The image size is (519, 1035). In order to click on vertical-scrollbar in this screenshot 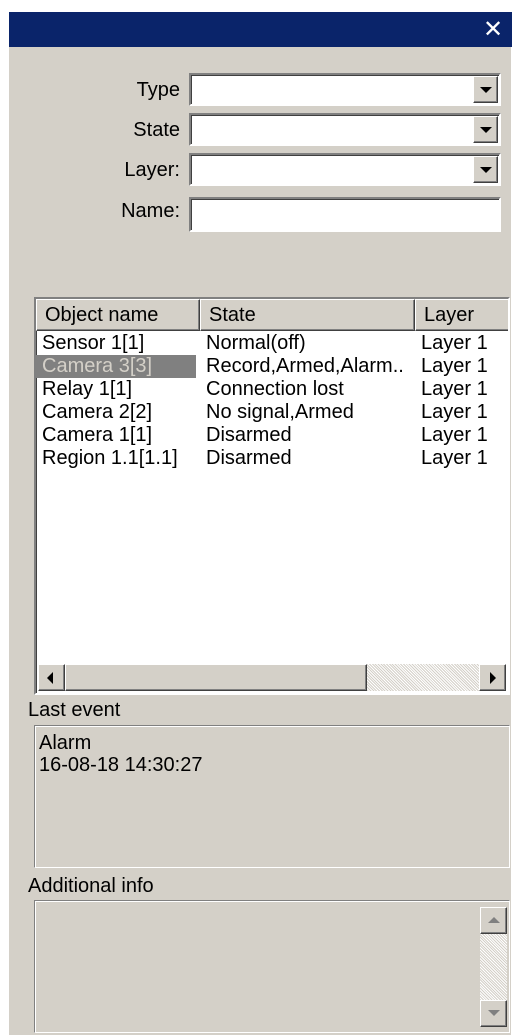, I will do `click(493, 967)`.